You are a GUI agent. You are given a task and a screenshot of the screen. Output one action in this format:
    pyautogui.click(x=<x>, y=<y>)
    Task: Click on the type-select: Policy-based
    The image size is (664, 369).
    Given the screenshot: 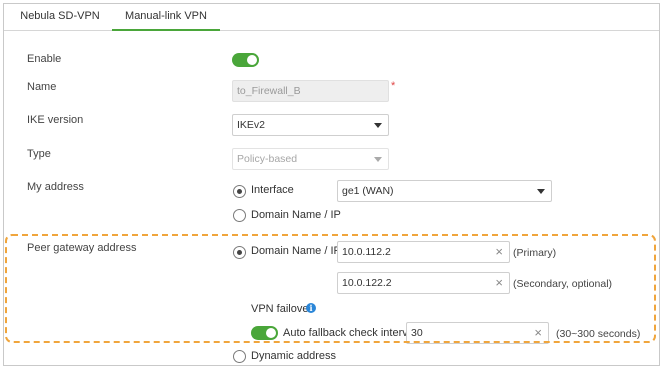 What is the action you would take?
    pyautogui.click(x=310, y=159)
    